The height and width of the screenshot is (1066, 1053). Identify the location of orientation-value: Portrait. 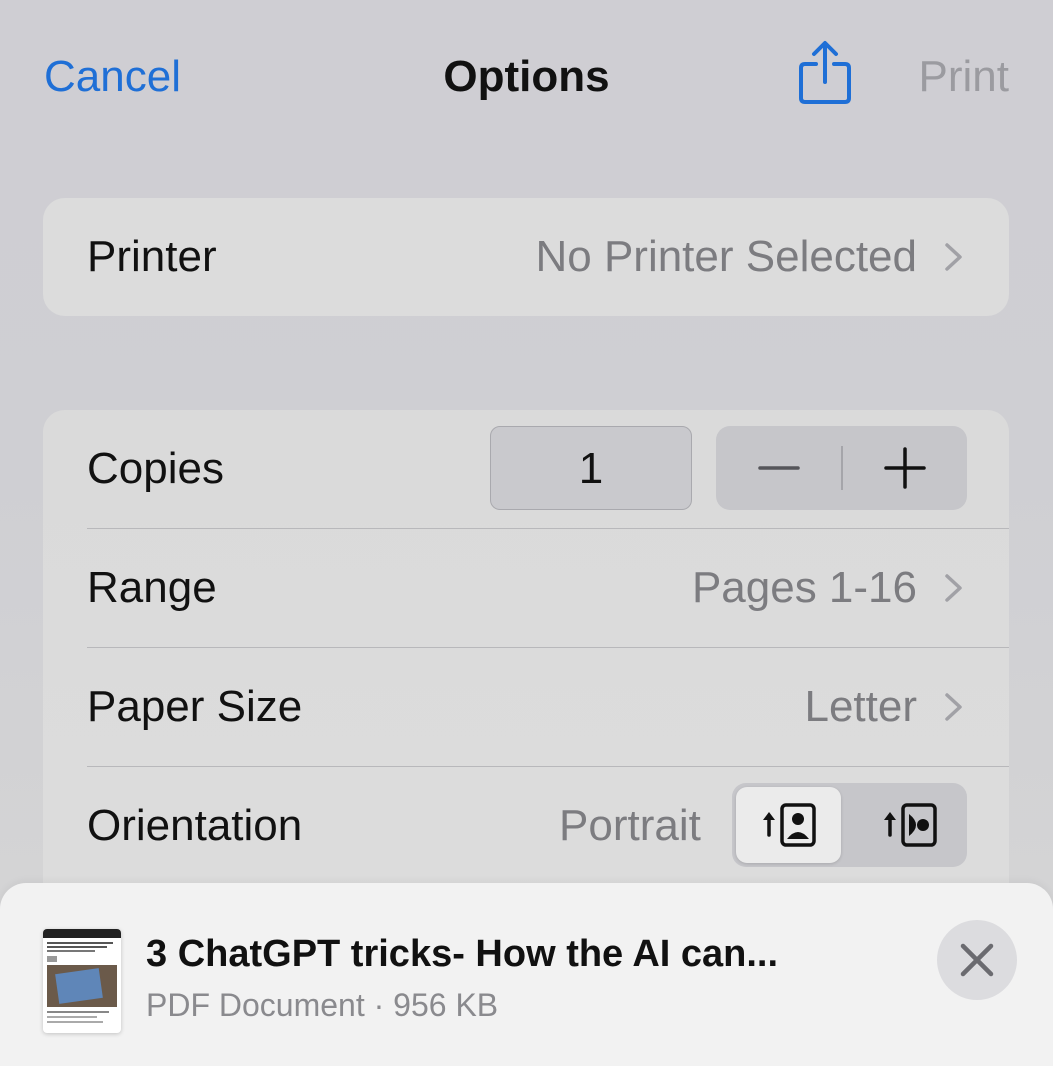
(630, 825).